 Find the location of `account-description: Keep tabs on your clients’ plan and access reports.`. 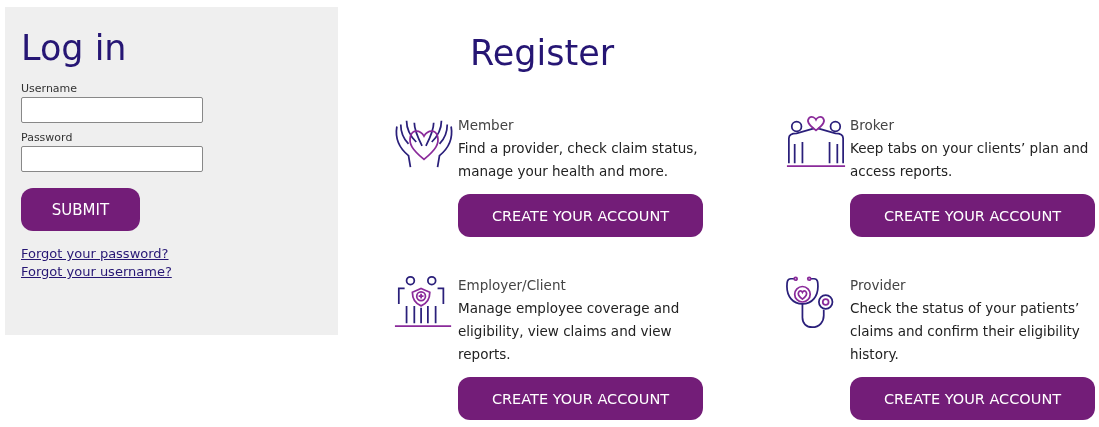

account-description: Keep tabs on your clients’ plan and access reports. is located at coordinates (970, 160).